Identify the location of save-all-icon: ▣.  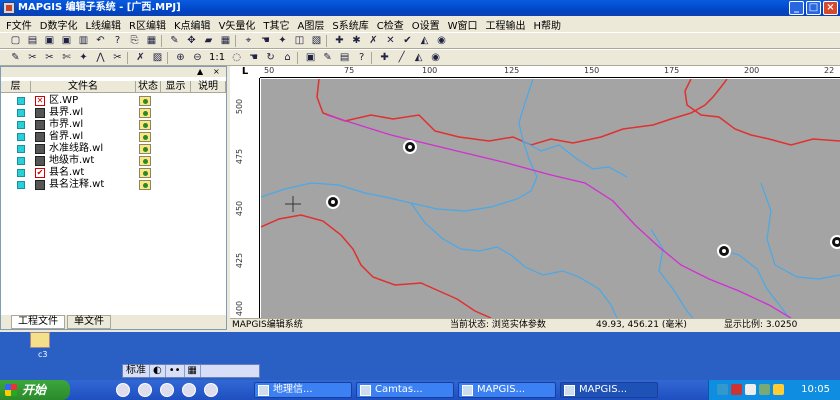
(66, 41).